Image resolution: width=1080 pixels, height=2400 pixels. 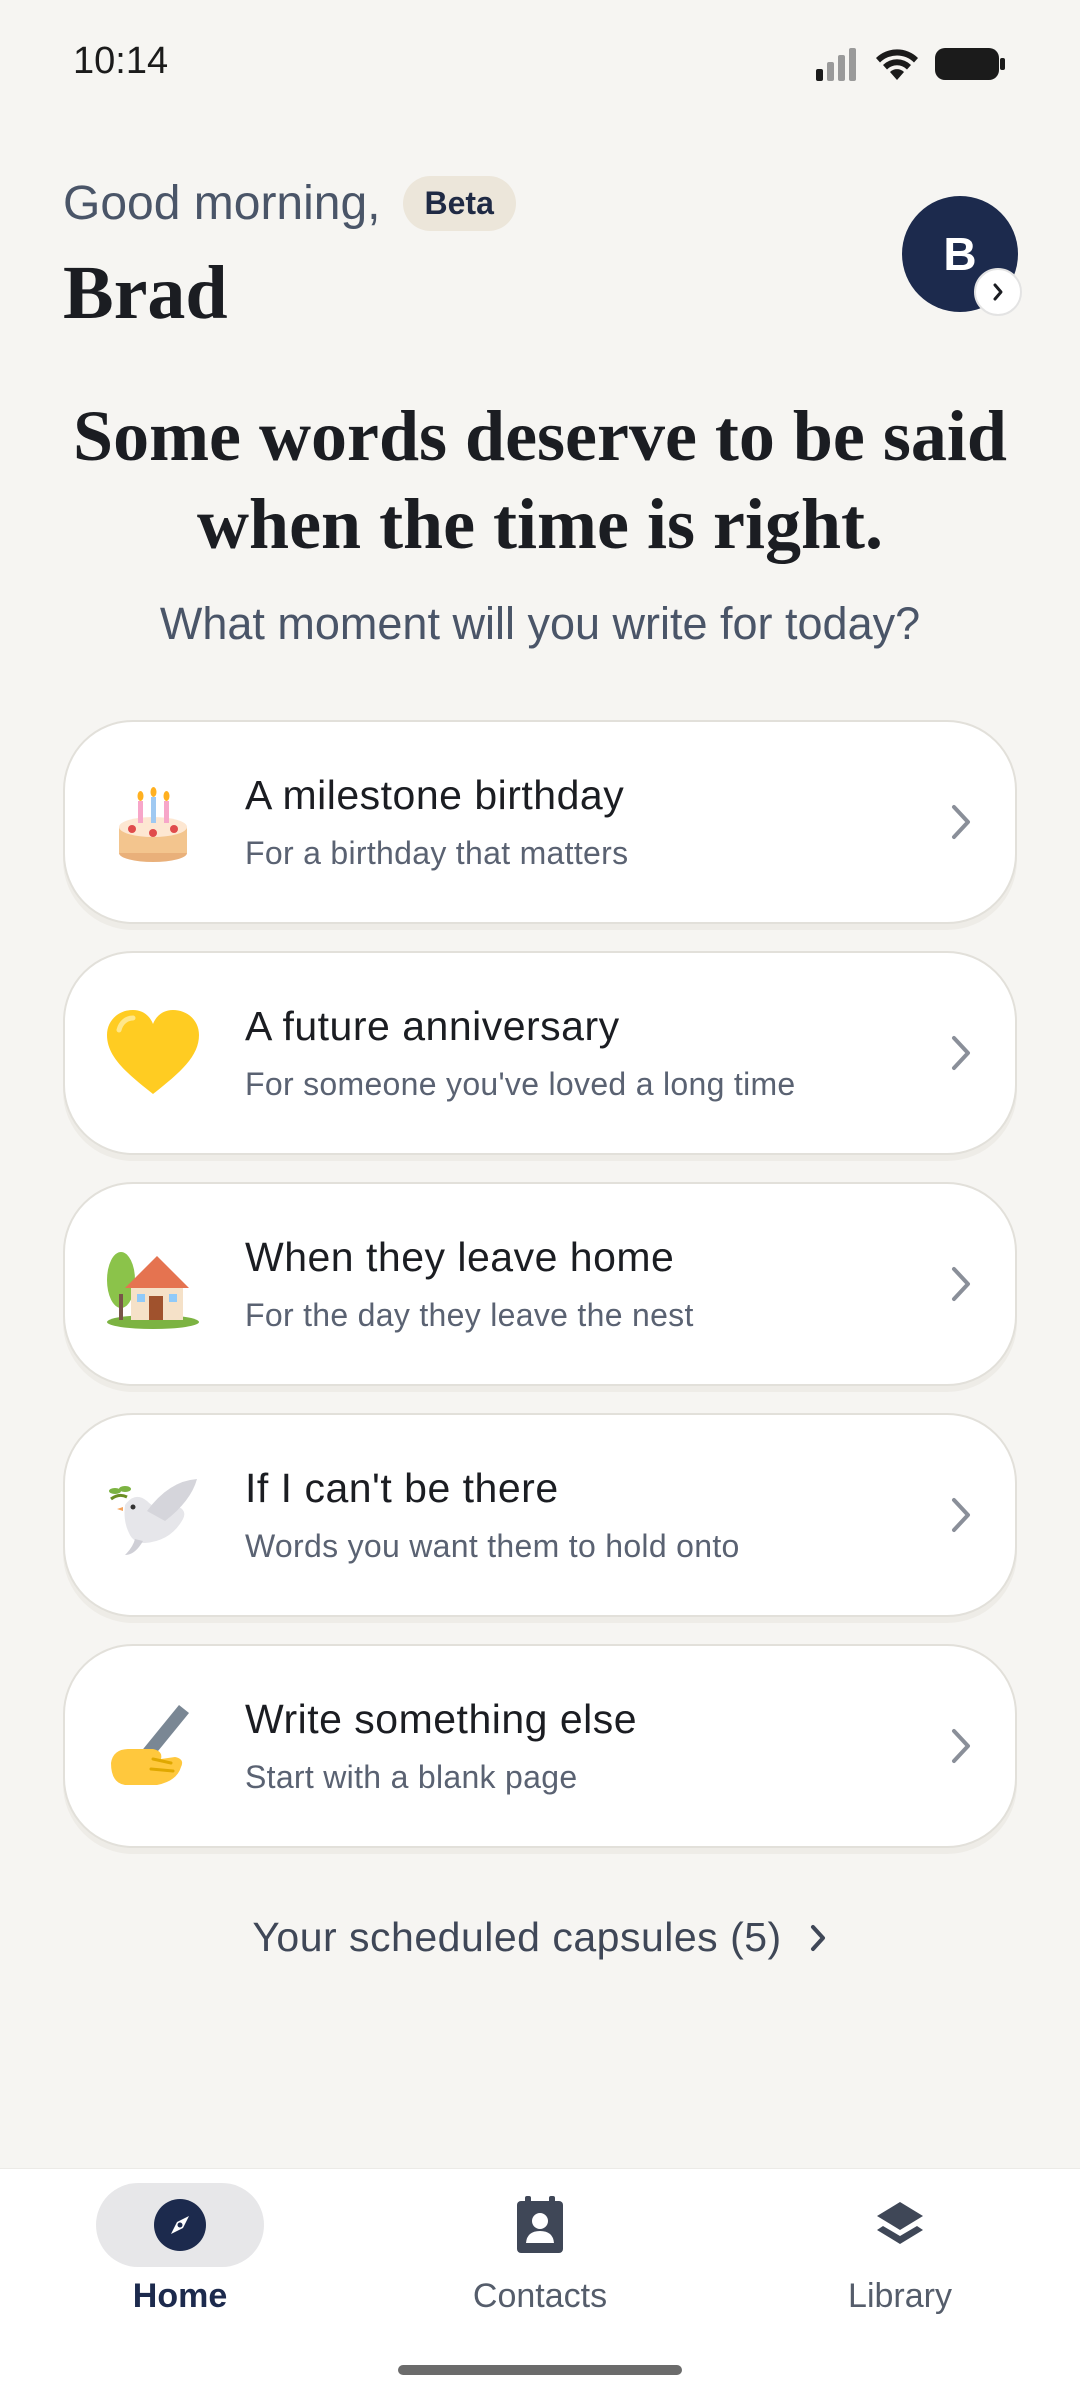 I want to click on status-time: 10:14, so click(x=121, y=61).